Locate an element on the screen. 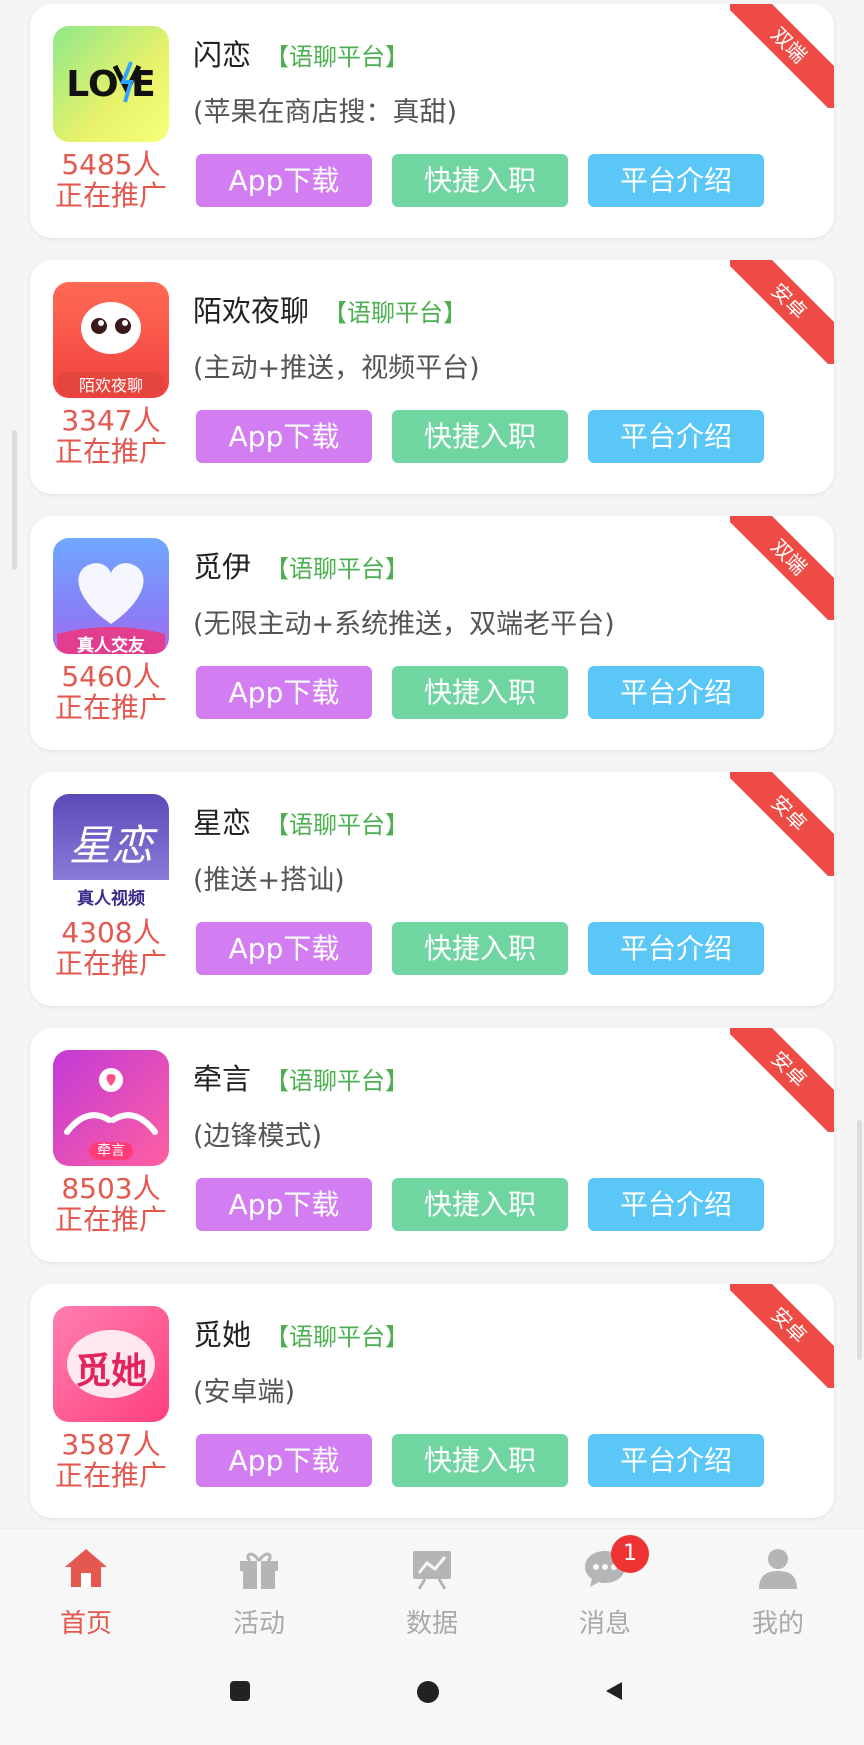  circle-icon is located at coordinates (428, 1692).